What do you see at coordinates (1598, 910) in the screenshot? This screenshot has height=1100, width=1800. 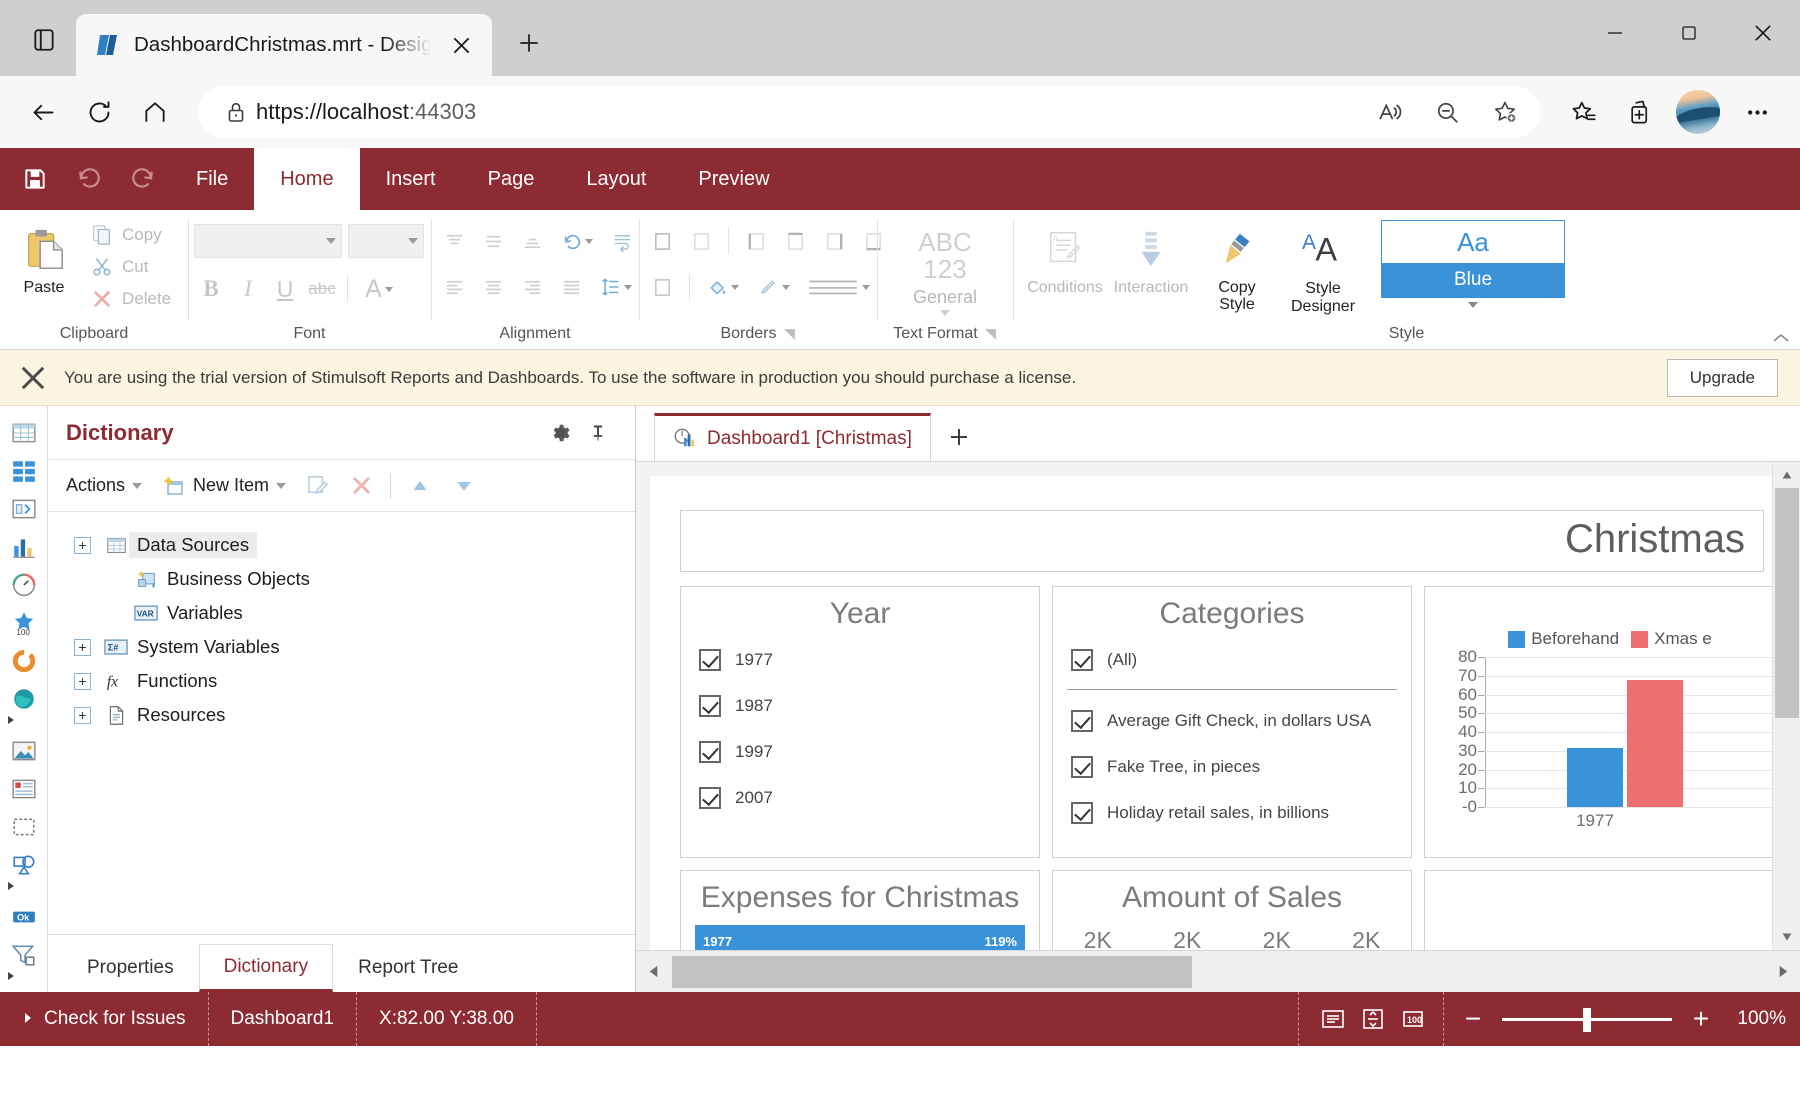 I see `lower-right-panel` at bounding box center [1598, 910].